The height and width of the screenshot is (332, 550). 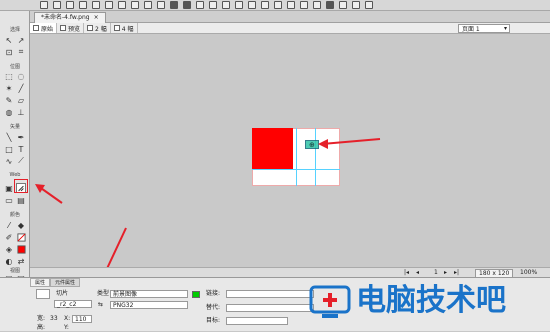 What do you see at coordinates (73, 304) in the screenshot?
I see `slice-name-field: _r2_c2` at bounding box center [73, 304].